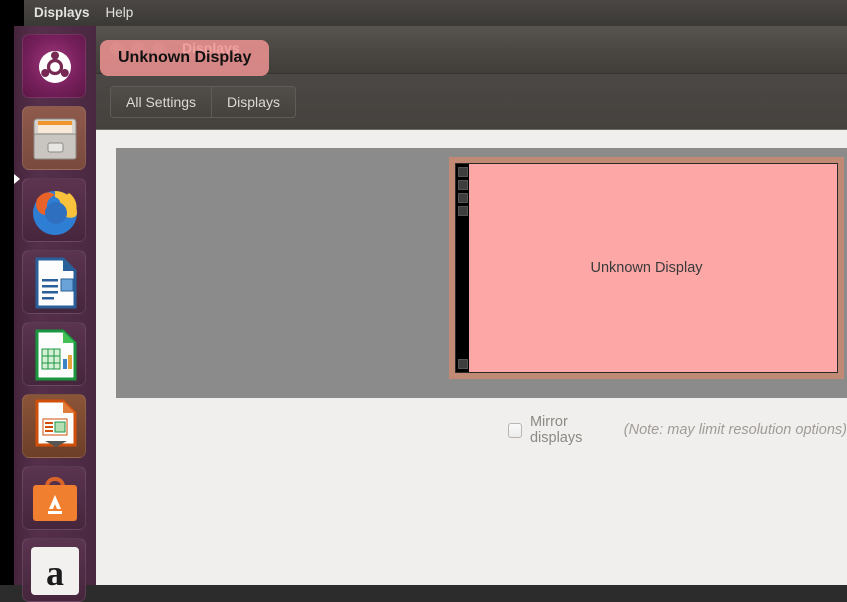  What do you see at coordinates (55, 213) in the screenshot?
I see `firefox-icon` at bounding box center [55, 213].